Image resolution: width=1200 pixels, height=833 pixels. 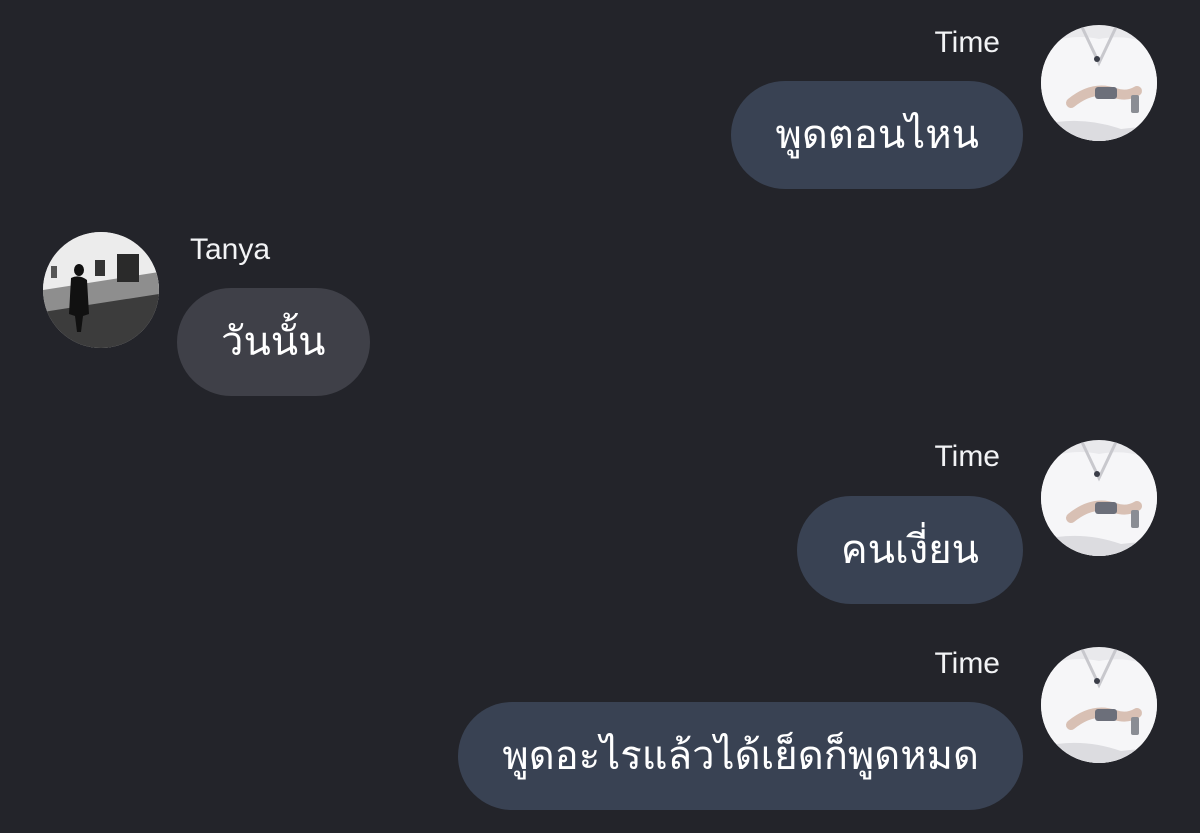 I want to click on message-bubble-outgoing: พูดตอนไหน, so click(x=877, y=135).